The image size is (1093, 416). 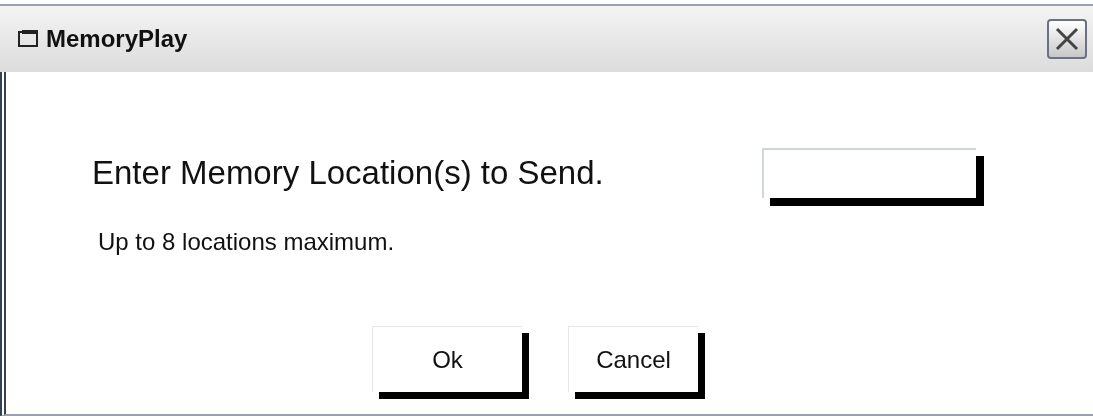 What do you see at coordinates (29, 39) in the screenshot?
I see `window-icon` at bounding box center [29, 39].